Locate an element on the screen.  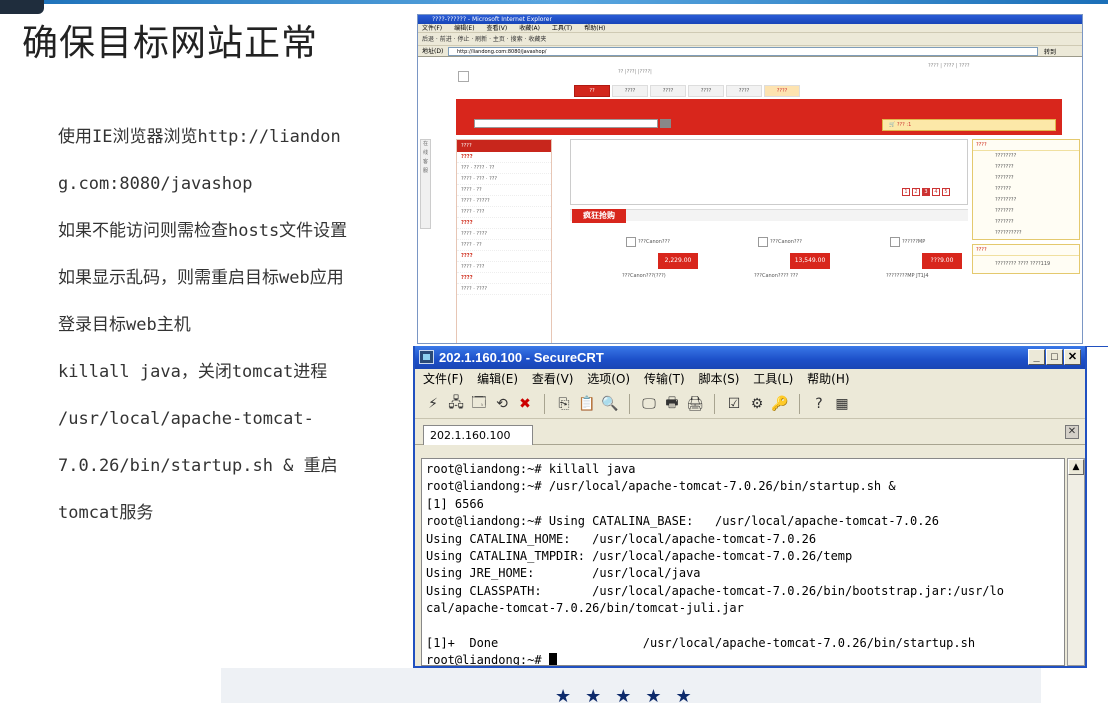
securecrt-toolbar: ⚡ 🖧 🗔 ⟲ ✖ ⎘ 📋 🔍 🖵 🖶 🖨 ☑ ⚙ 🔑 ? ▦ is located at coordinates (750, 404).